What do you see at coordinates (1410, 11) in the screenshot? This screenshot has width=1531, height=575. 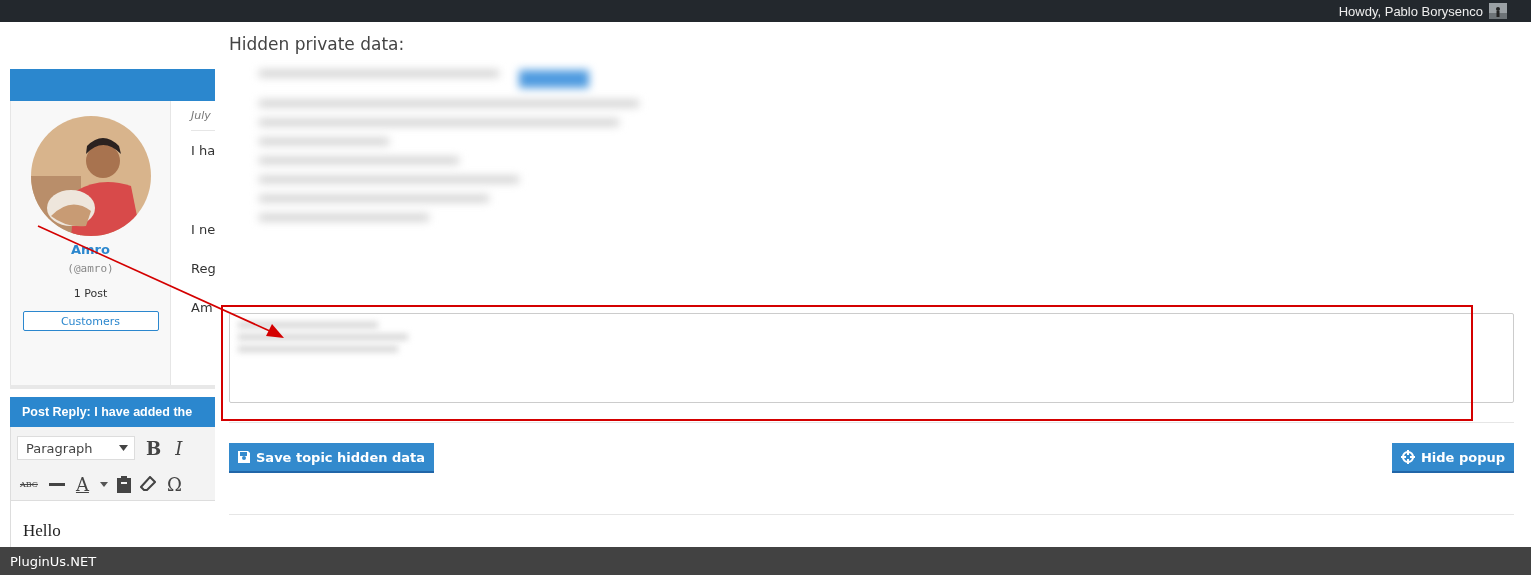 I see `user-greeting: Howdy, Pablo Borysenco` at bounding box center [1410, 11].